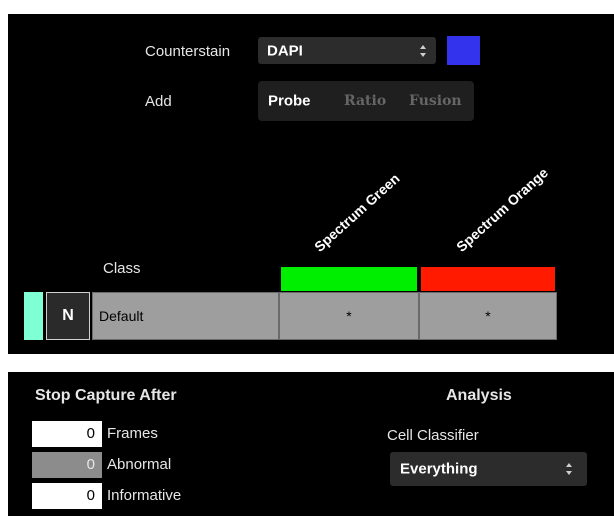 The image size is (614, 516). Describe the element at coordinates (285, 50) in the screenshot. I see `counterstain-value: DAPI` at that location.